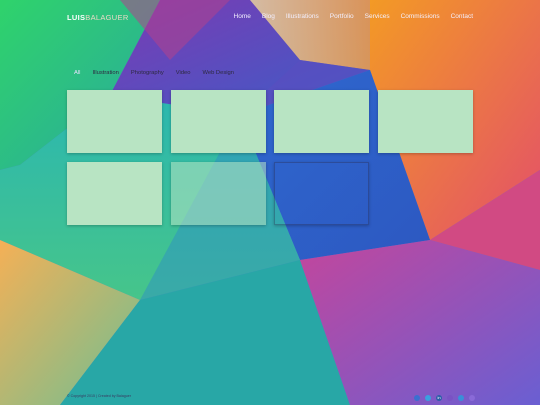  What do you see at coordinates (461, 398) in the screenshot?
I see `telegram-icon` at bounding box center [461, 398].